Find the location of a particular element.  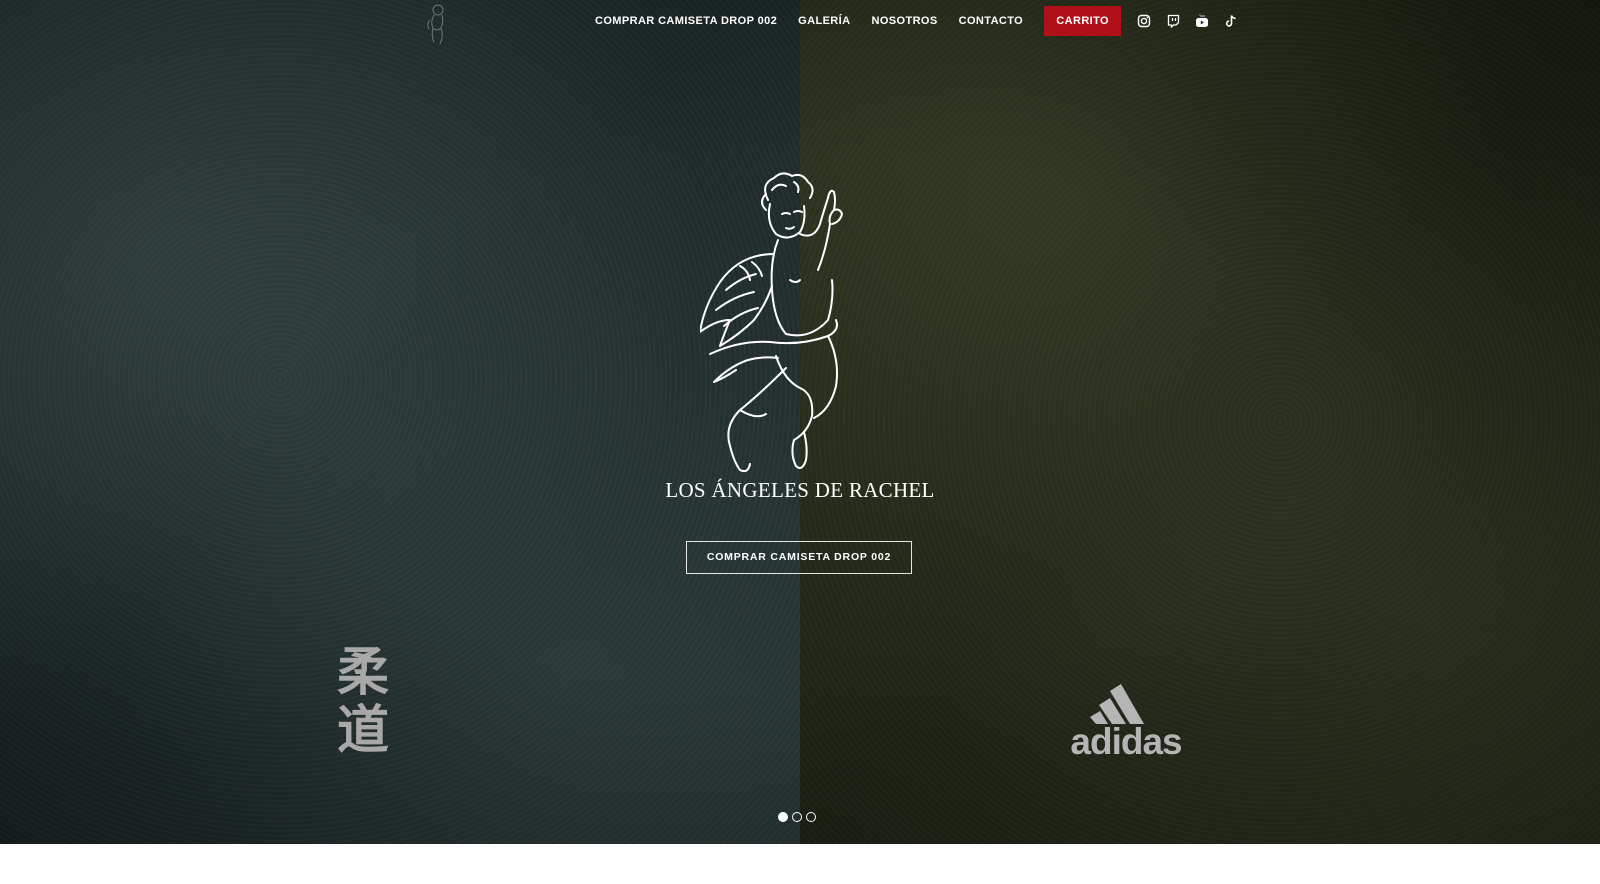

tiktok-icon is located at coordinates (1231, 21).